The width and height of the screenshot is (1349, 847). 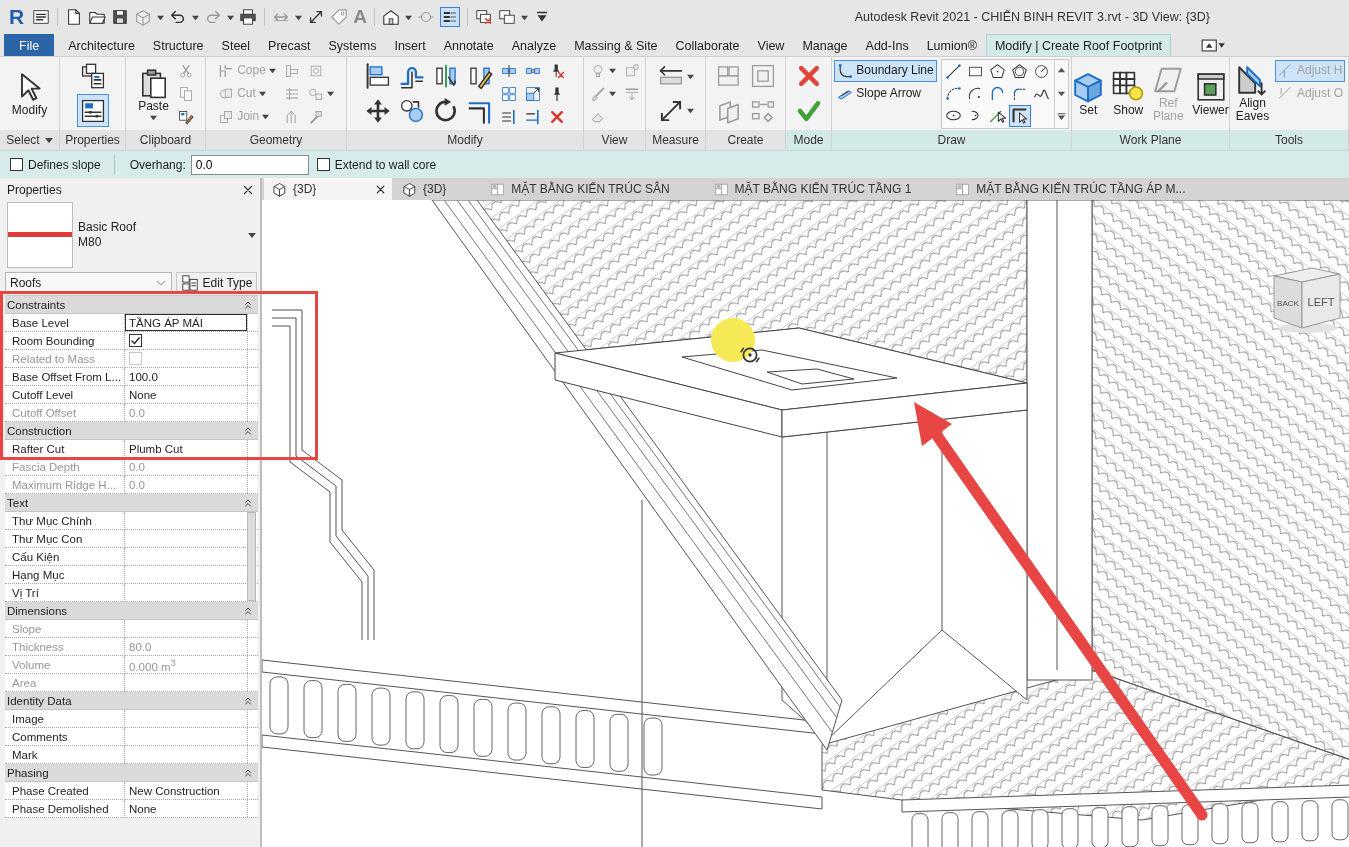 What do you see at coordinates (352, 45) in the screenshot?
I see `ribbon-tab: Systems` at bounding box center [352, 45].